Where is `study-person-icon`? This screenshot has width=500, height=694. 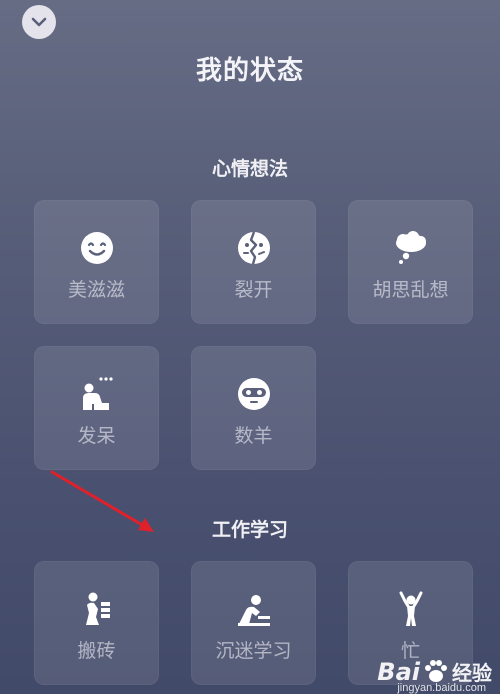 study-person-icon is located at coordinates (254, 609).